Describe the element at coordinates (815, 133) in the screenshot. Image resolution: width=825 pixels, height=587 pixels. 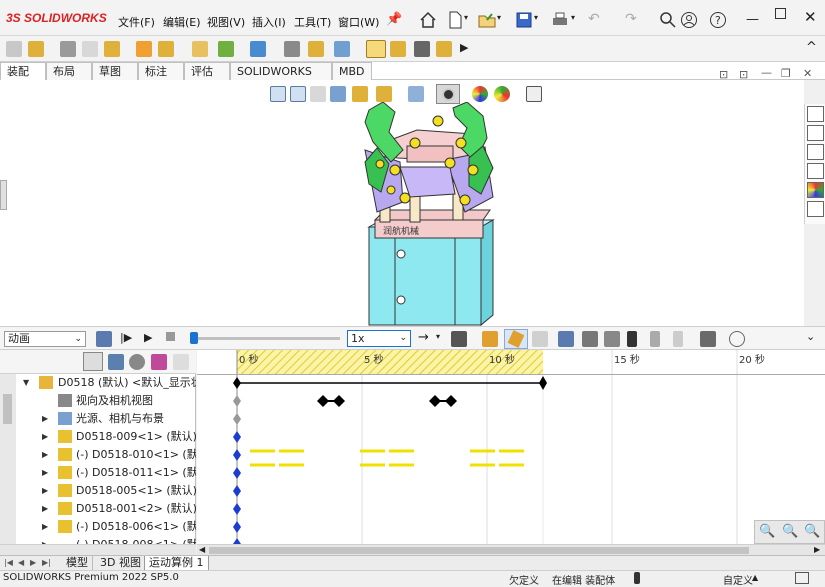
I see `design-library-icon` at that location.